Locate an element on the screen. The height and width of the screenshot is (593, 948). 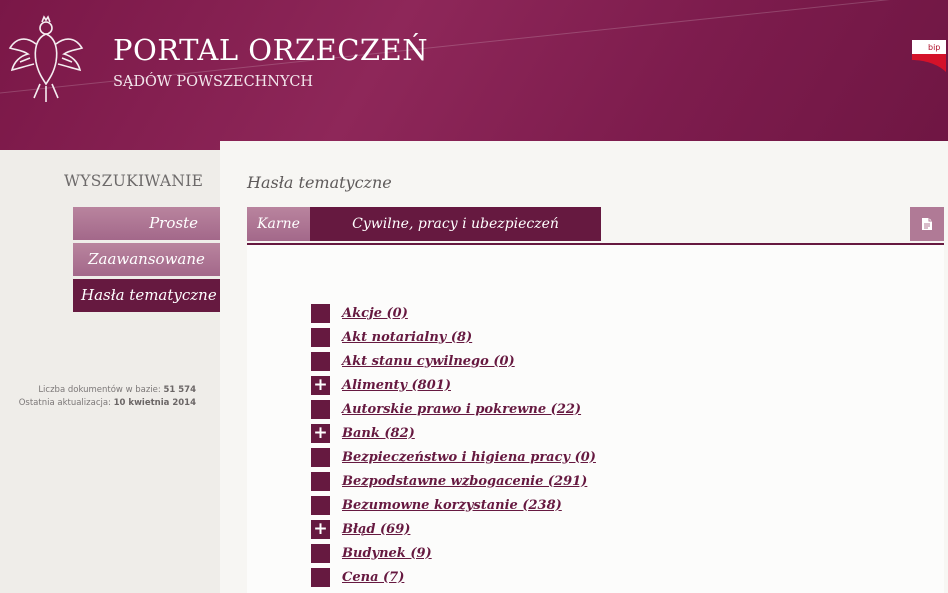
topic-link: Budynek (9) is located at coordinates (387, 553).